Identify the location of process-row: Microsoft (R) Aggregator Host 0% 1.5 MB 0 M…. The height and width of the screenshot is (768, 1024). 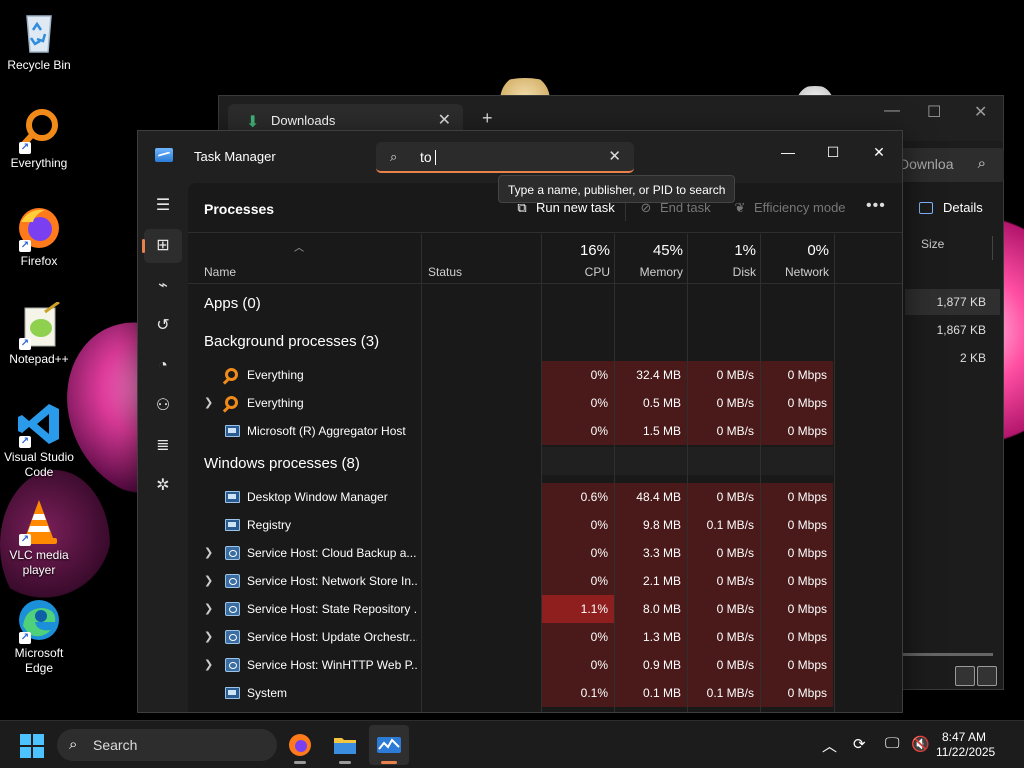
(512, 431).